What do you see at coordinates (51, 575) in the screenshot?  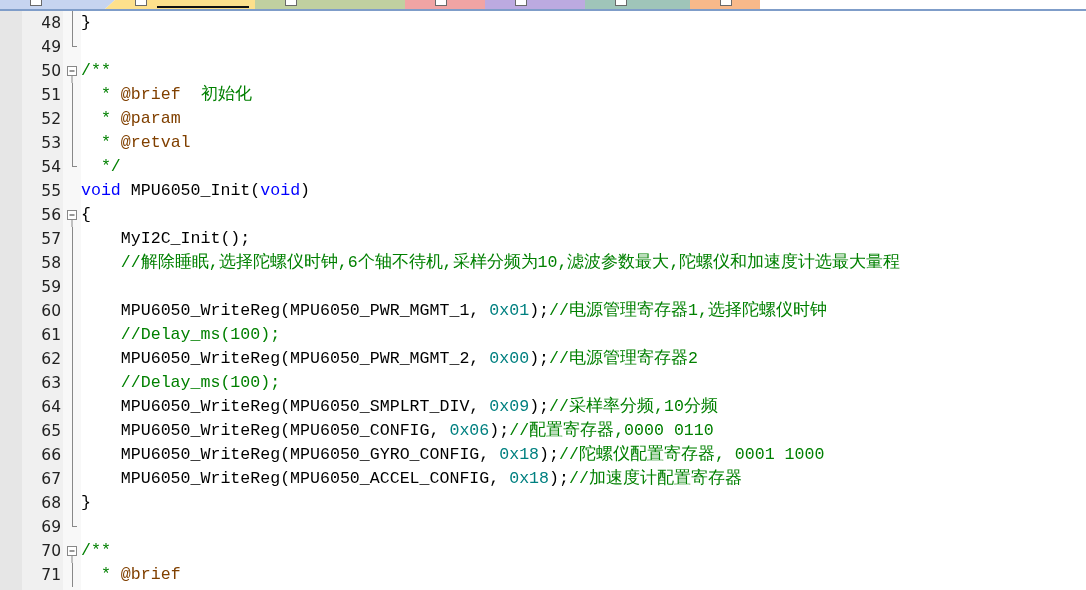 I see `line-number: 71` at bounding box center [51, 575].